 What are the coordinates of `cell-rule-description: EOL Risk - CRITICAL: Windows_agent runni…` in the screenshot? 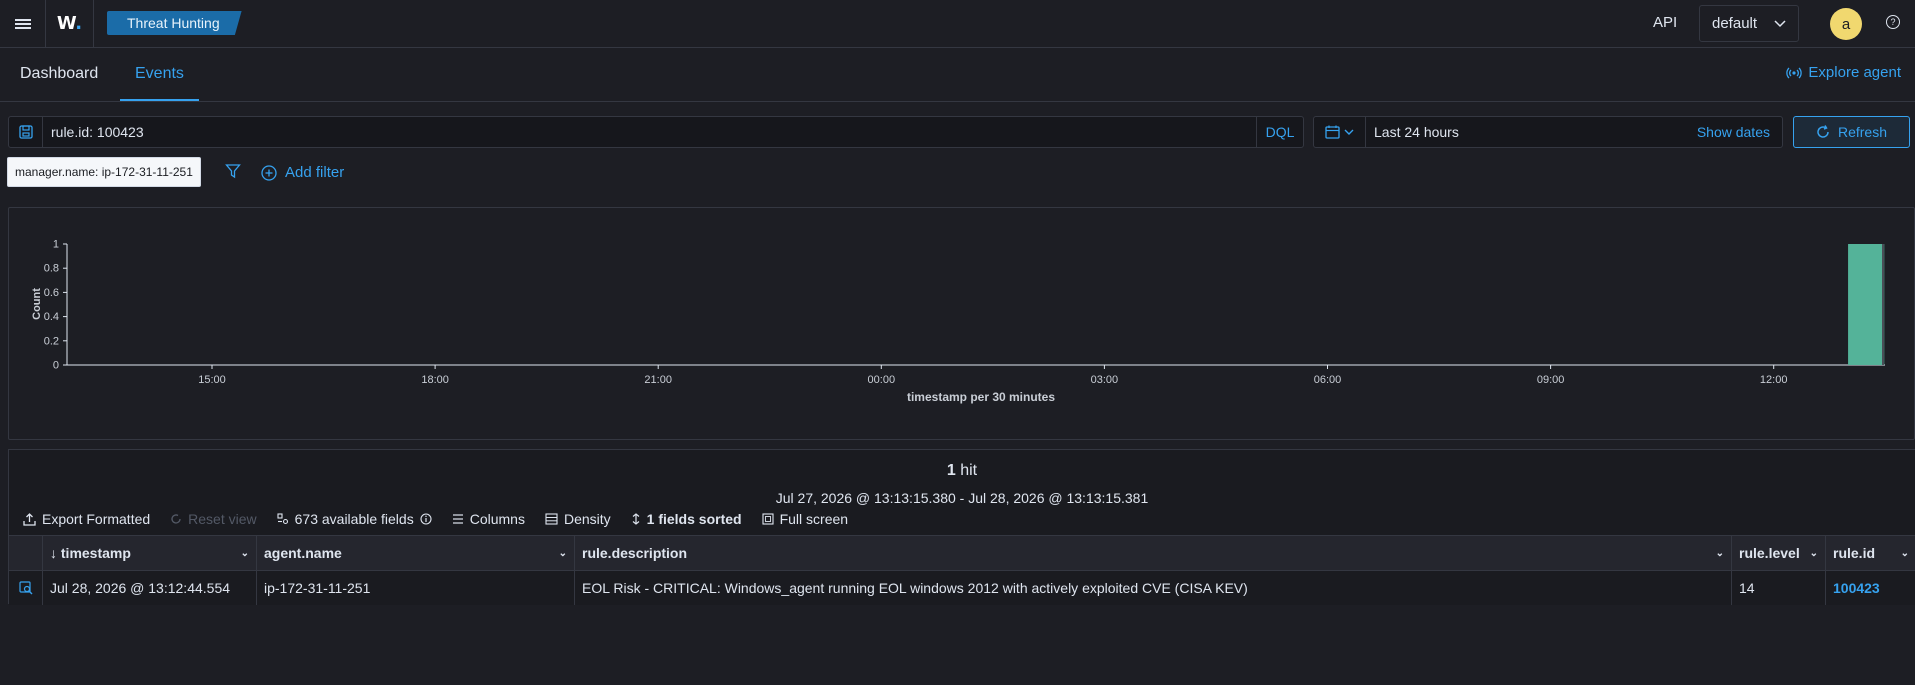 It's located at (1153, 588).